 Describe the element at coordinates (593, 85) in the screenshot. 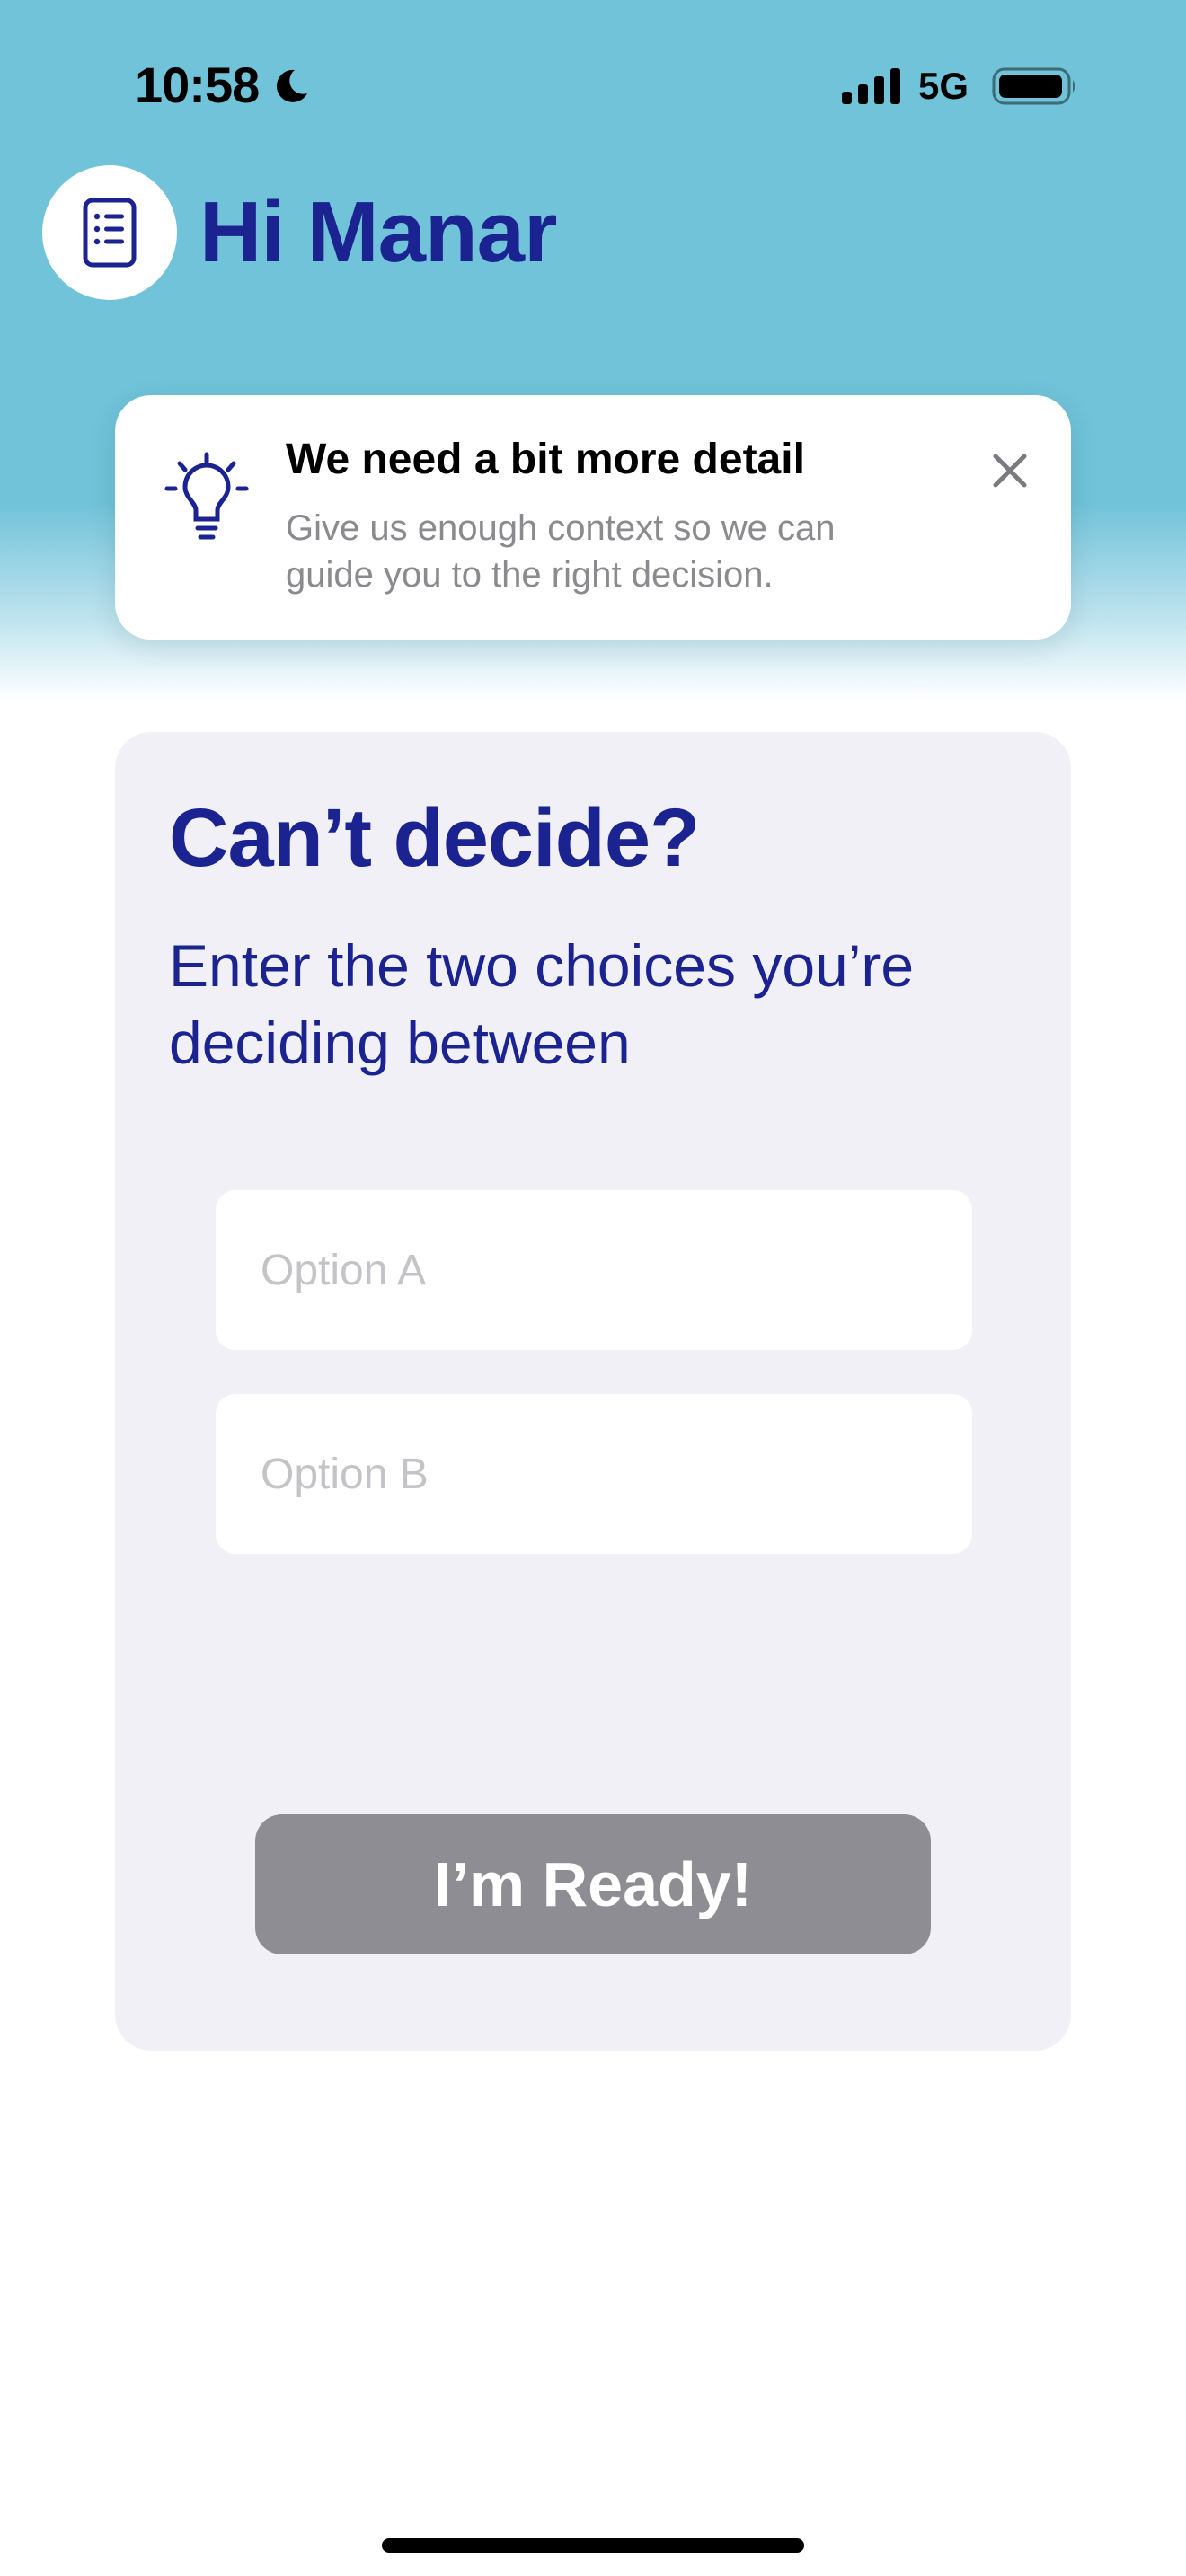

I see `status-bar: 10:58 5G` at that location.